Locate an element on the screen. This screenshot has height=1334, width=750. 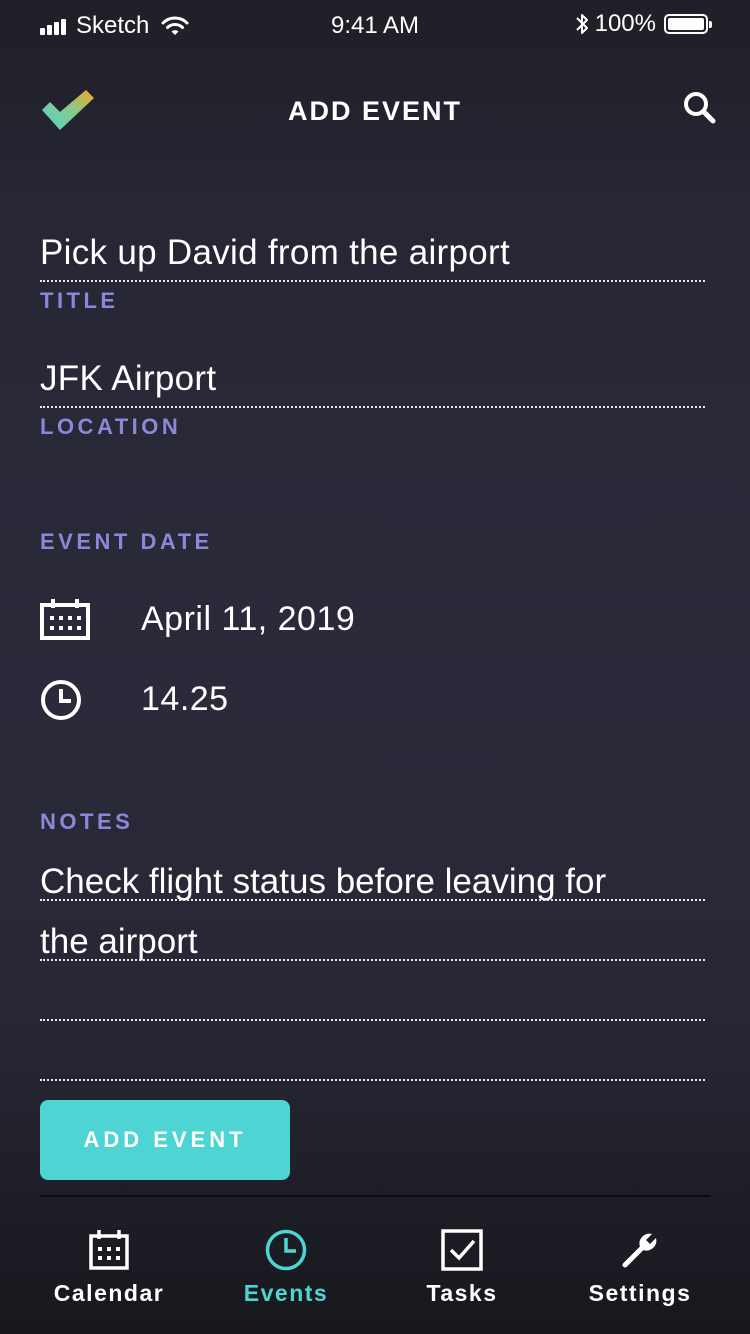
tab-settings-label: Settings is located at coordinates (640, 1293).